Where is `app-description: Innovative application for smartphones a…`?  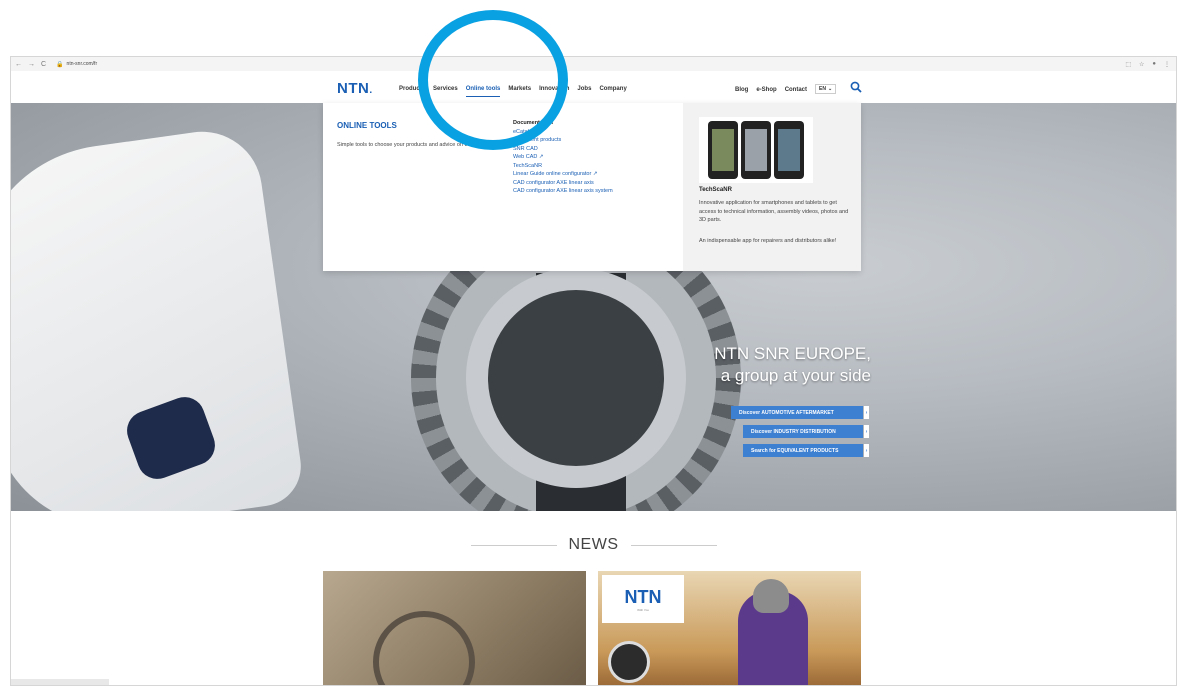
app-description: Innovative application for smartphones a… is located at coordinates (774, 211).